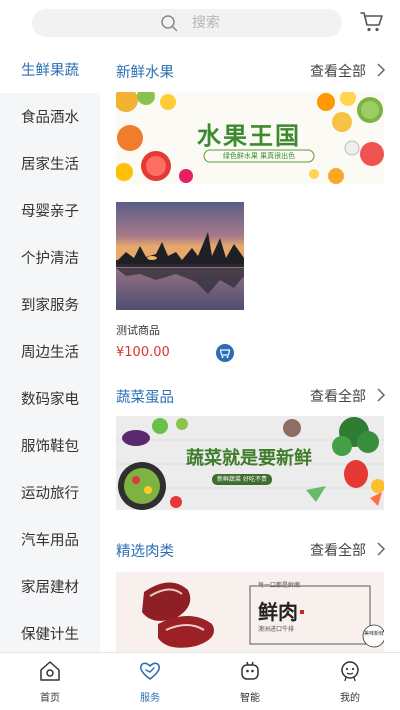  What do you see at coordinates (200, 681) in the screenshot?
I see `bottom-nav: 首页 服务 智能 我的` at bounding box center [200, 681].